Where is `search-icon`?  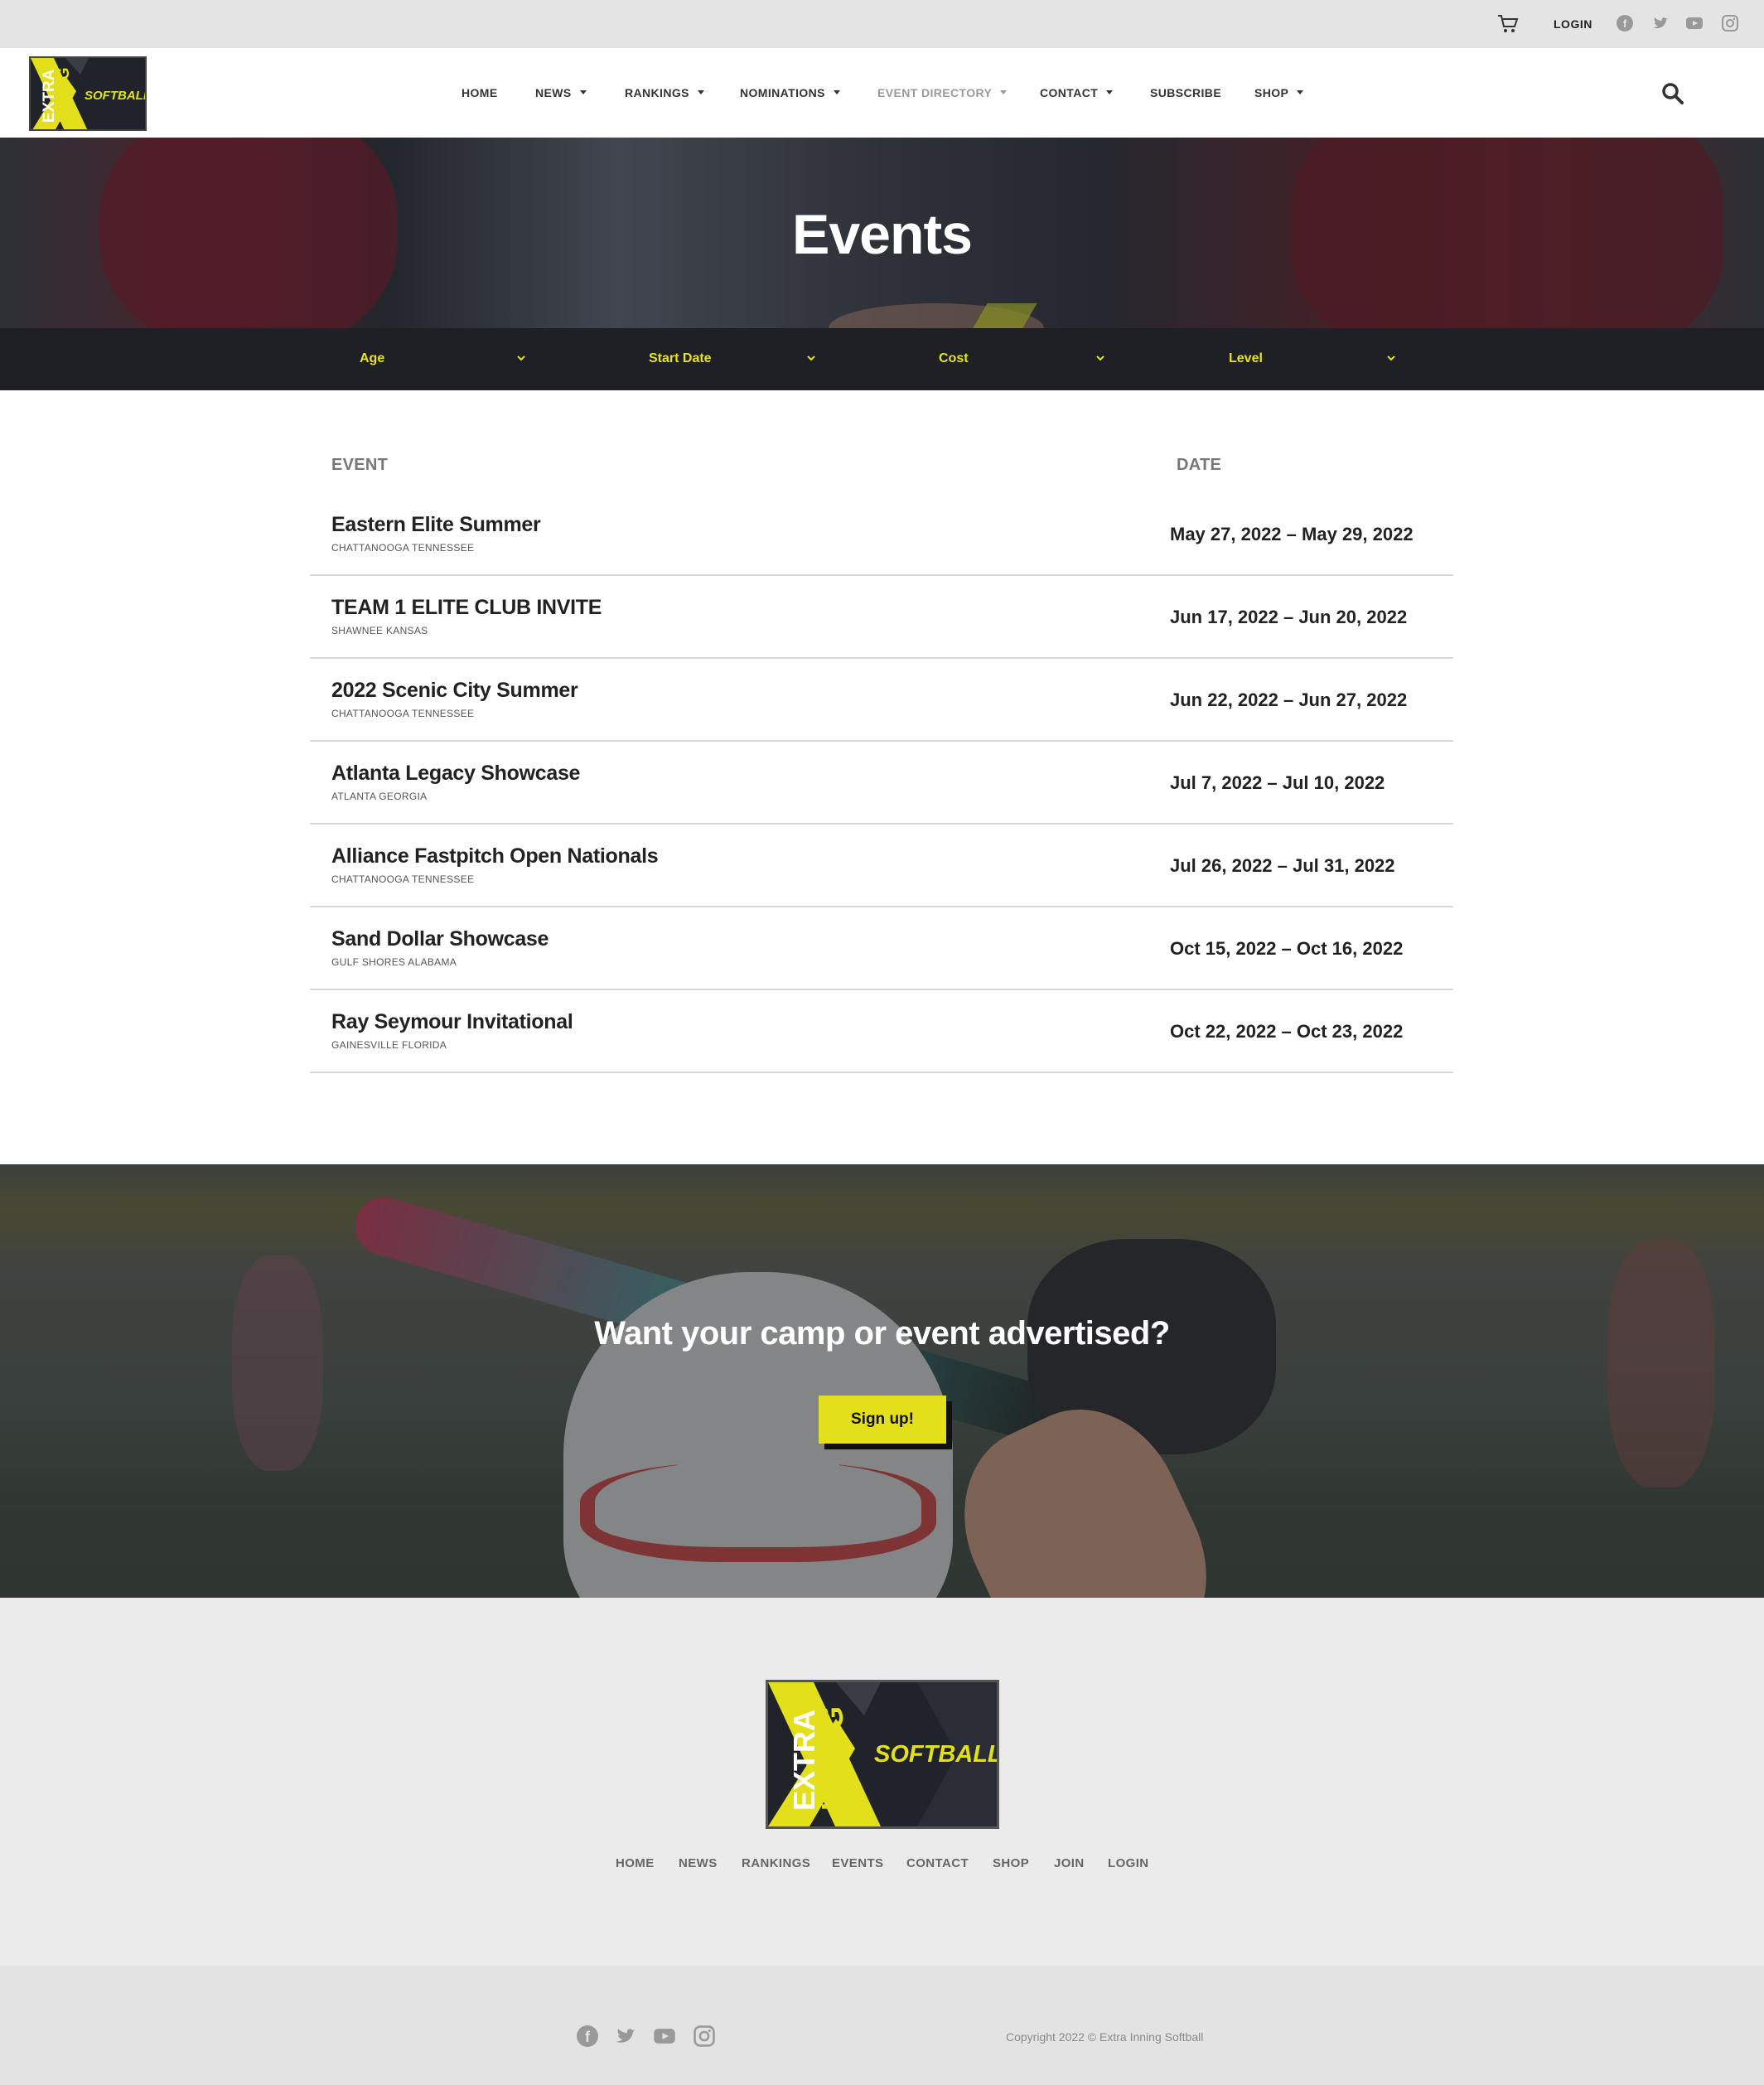 search-icon is located at coordinates (1672, 94).